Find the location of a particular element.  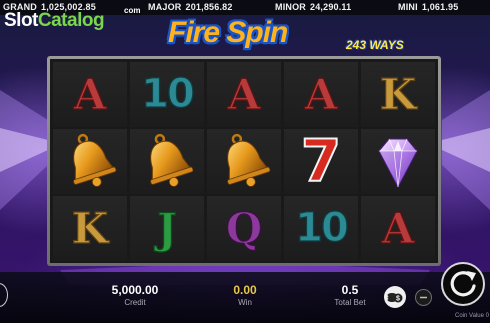

watermark-catalog: Catalog is located at coordinates (71, 20).